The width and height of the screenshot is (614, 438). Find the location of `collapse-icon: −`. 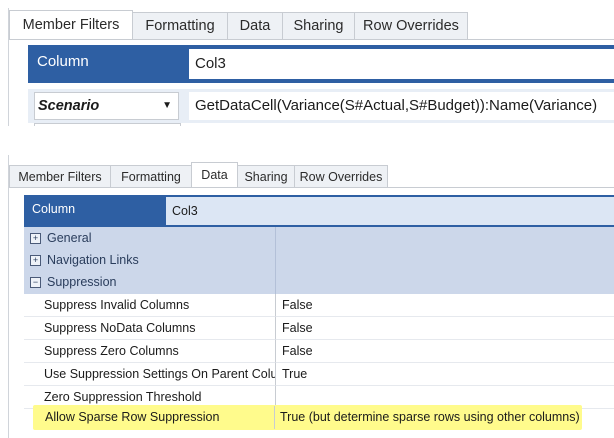

collapse-icon: − is located at coordinates (35, 283).